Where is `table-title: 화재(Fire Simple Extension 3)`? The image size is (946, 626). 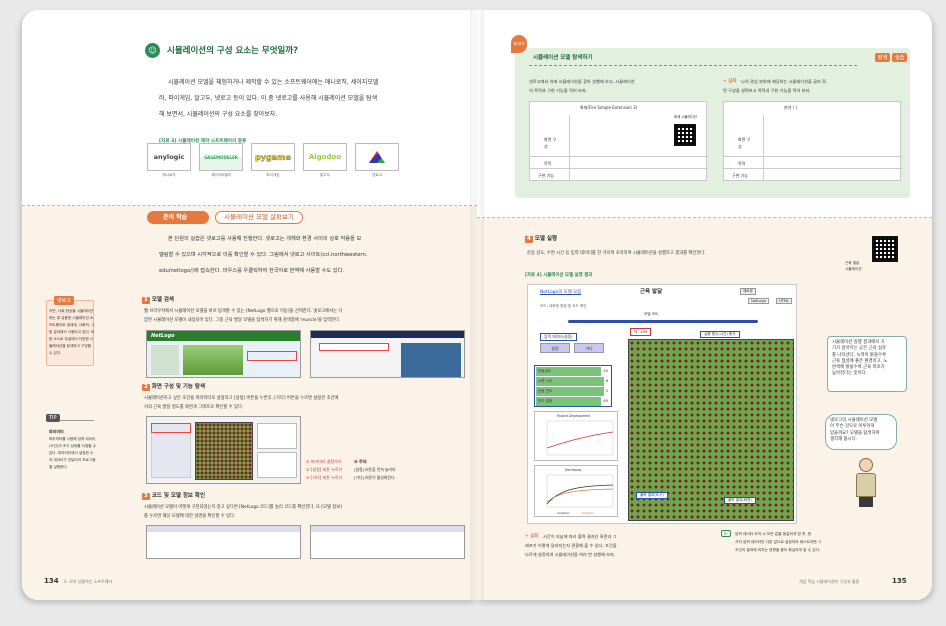
table-title: 화재(Fire Simple Extension 3) is located at coordinates (609, 107).